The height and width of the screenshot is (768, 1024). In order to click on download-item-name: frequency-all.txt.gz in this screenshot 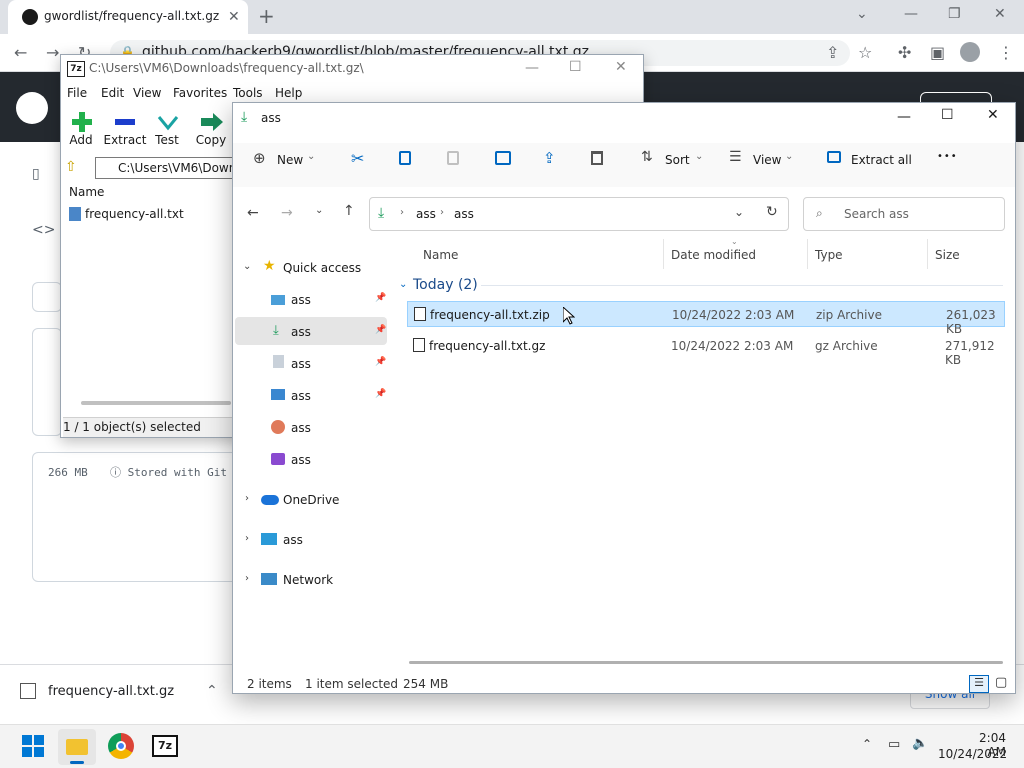, I will do `click(111, 691)`.